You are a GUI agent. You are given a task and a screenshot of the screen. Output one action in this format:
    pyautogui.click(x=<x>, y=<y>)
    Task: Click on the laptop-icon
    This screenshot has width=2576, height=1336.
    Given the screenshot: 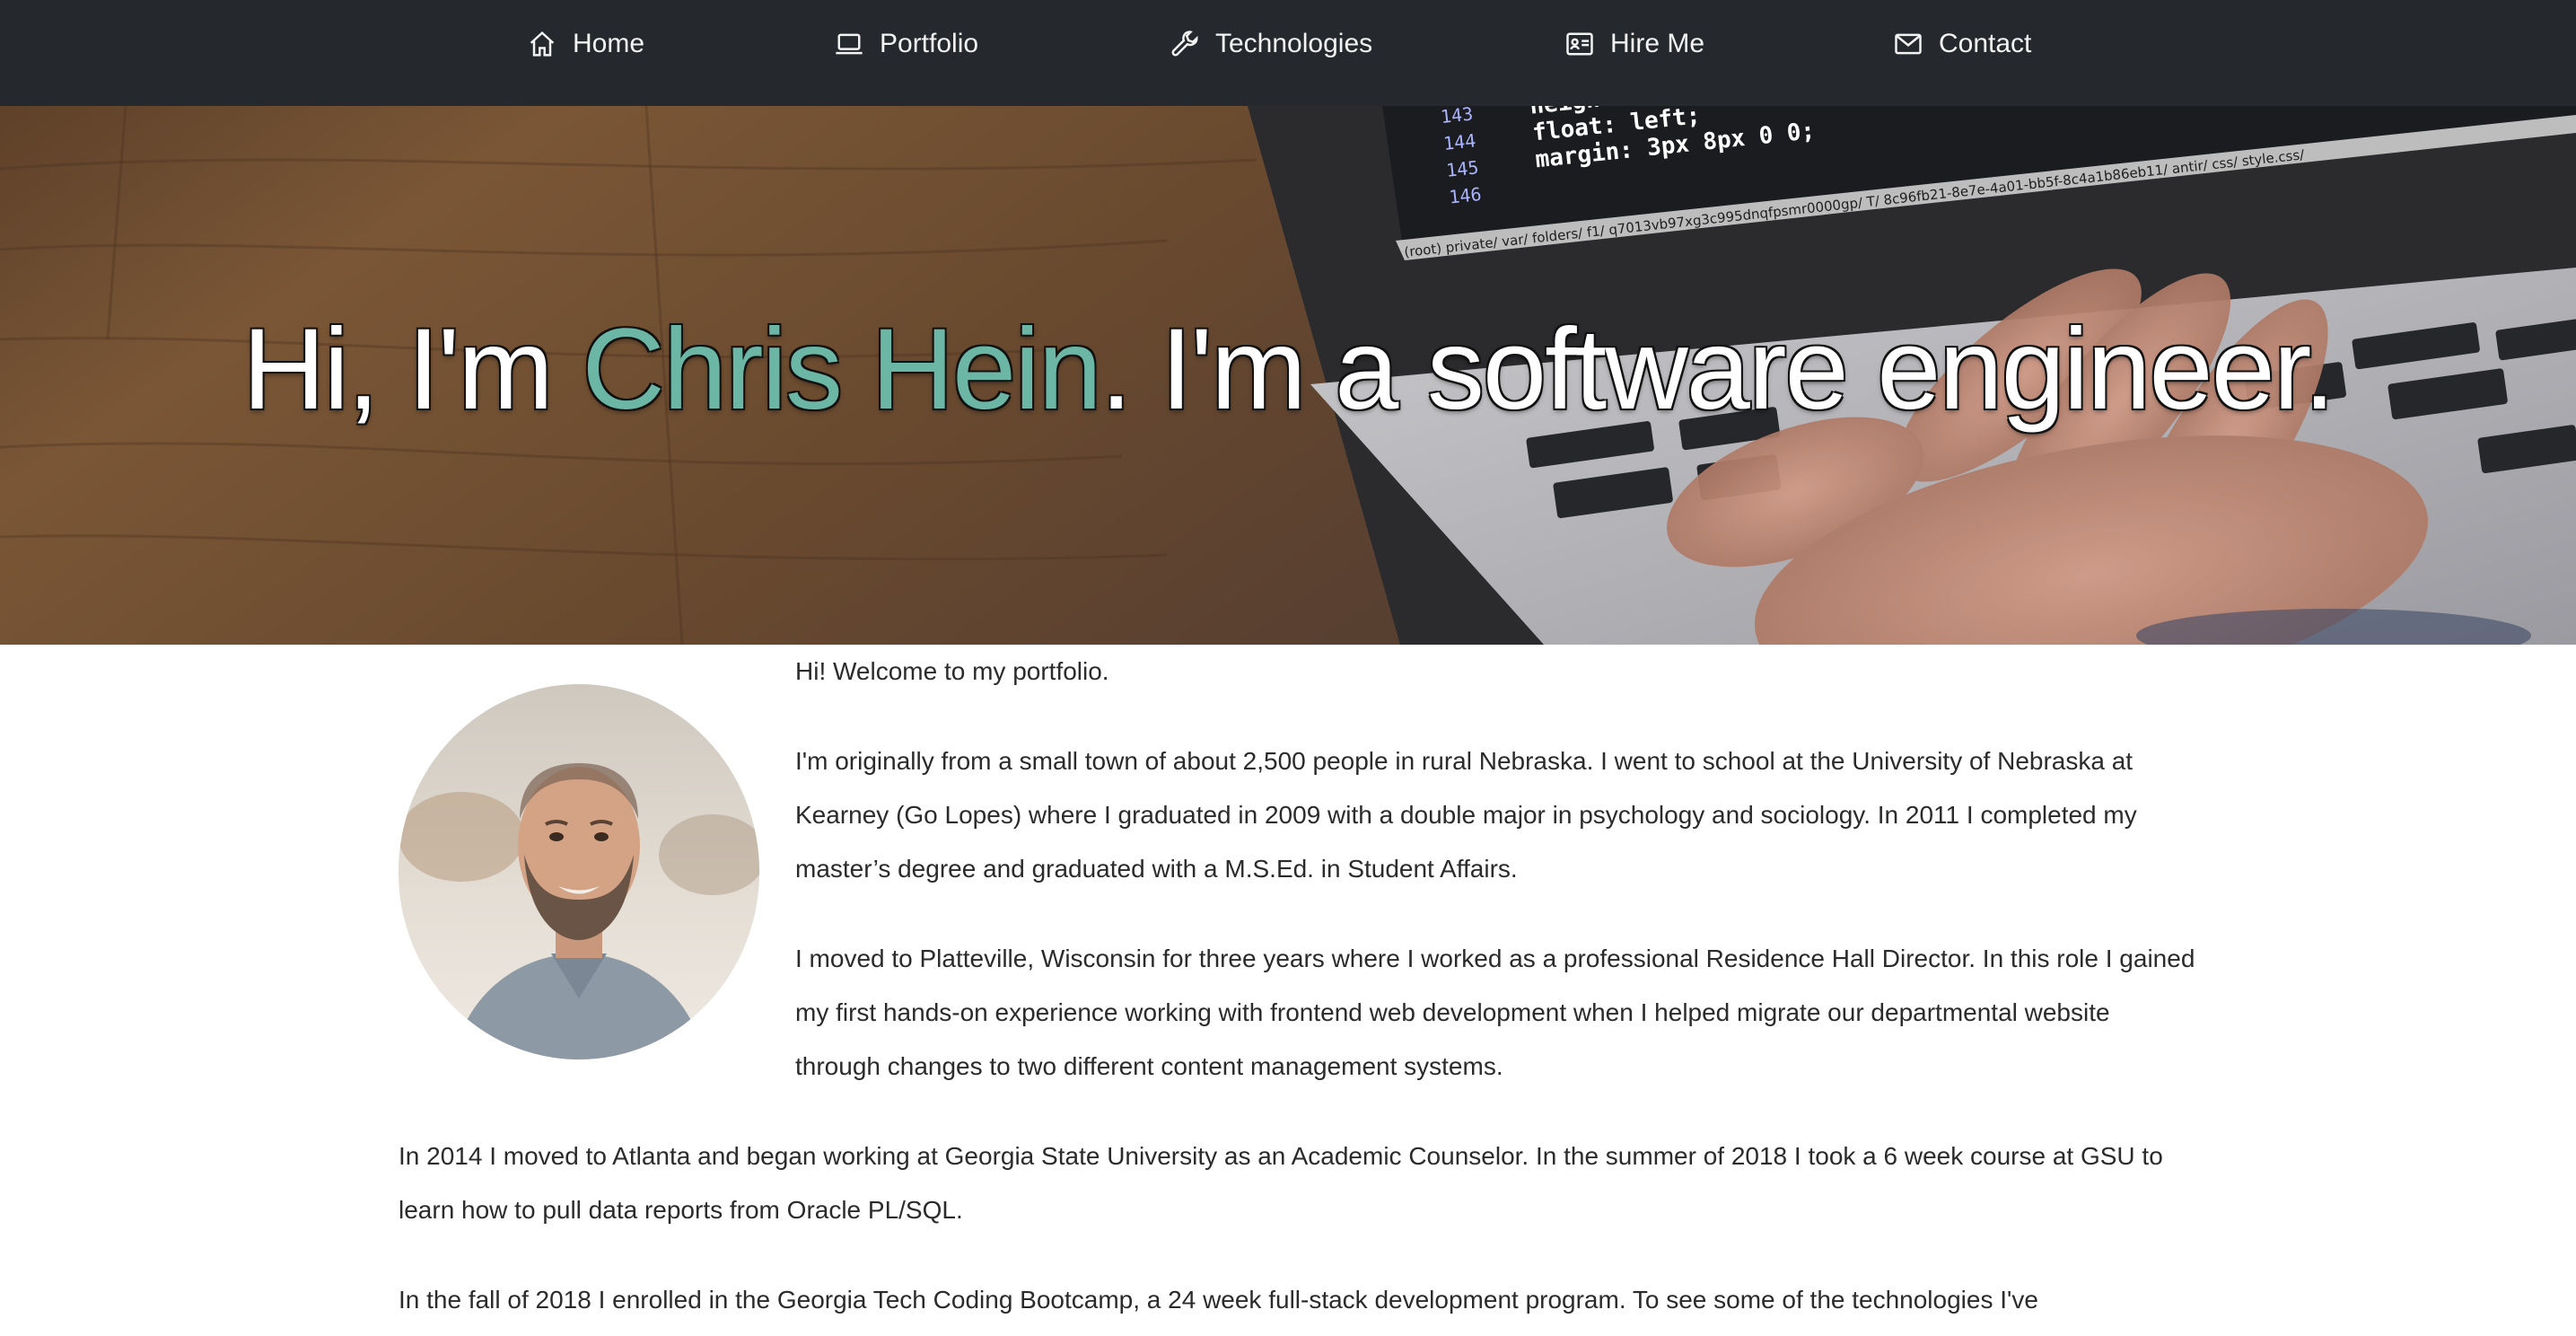 What is the action you would take?
    pyautogui.click(x=849, y=44)
    